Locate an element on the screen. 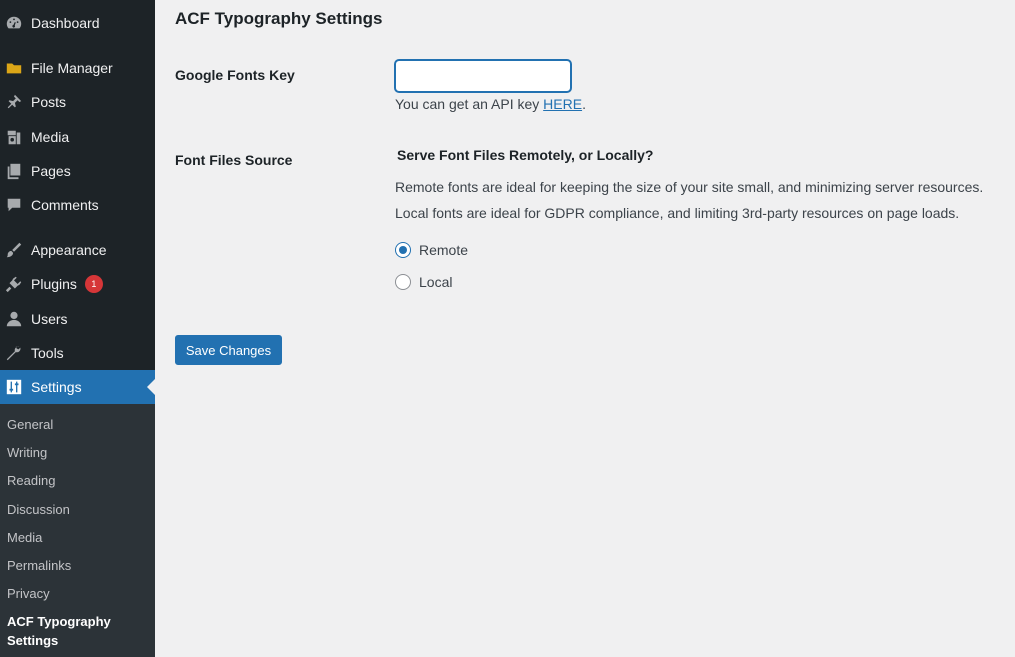  menu-label: Dashboard is located at coordinates (65, 23).